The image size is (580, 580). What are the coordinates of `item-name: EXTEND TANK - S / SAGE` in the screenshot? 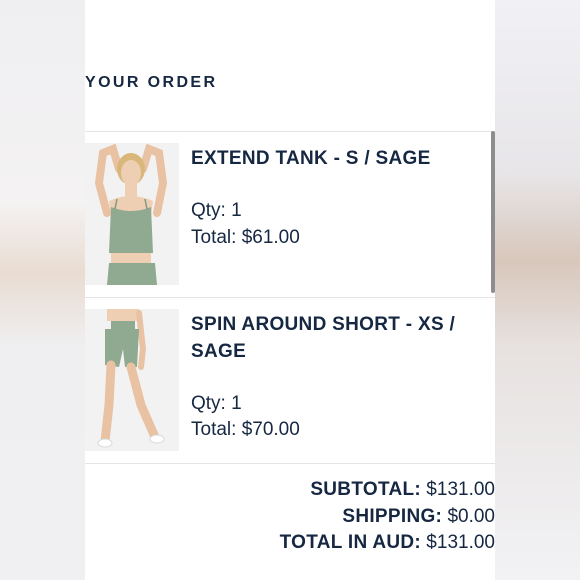 It's located at (311, 158).